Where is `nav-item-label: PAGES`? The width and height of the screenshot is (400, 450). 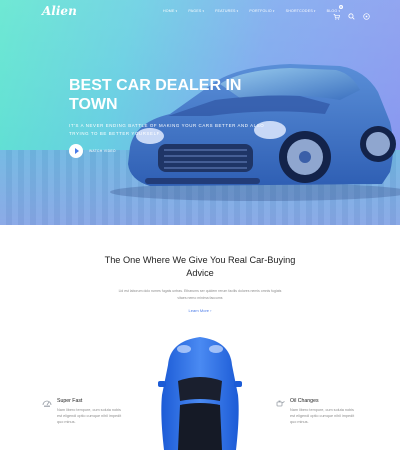 nav-item-label: PAGES is located at coordinates (195, 11).